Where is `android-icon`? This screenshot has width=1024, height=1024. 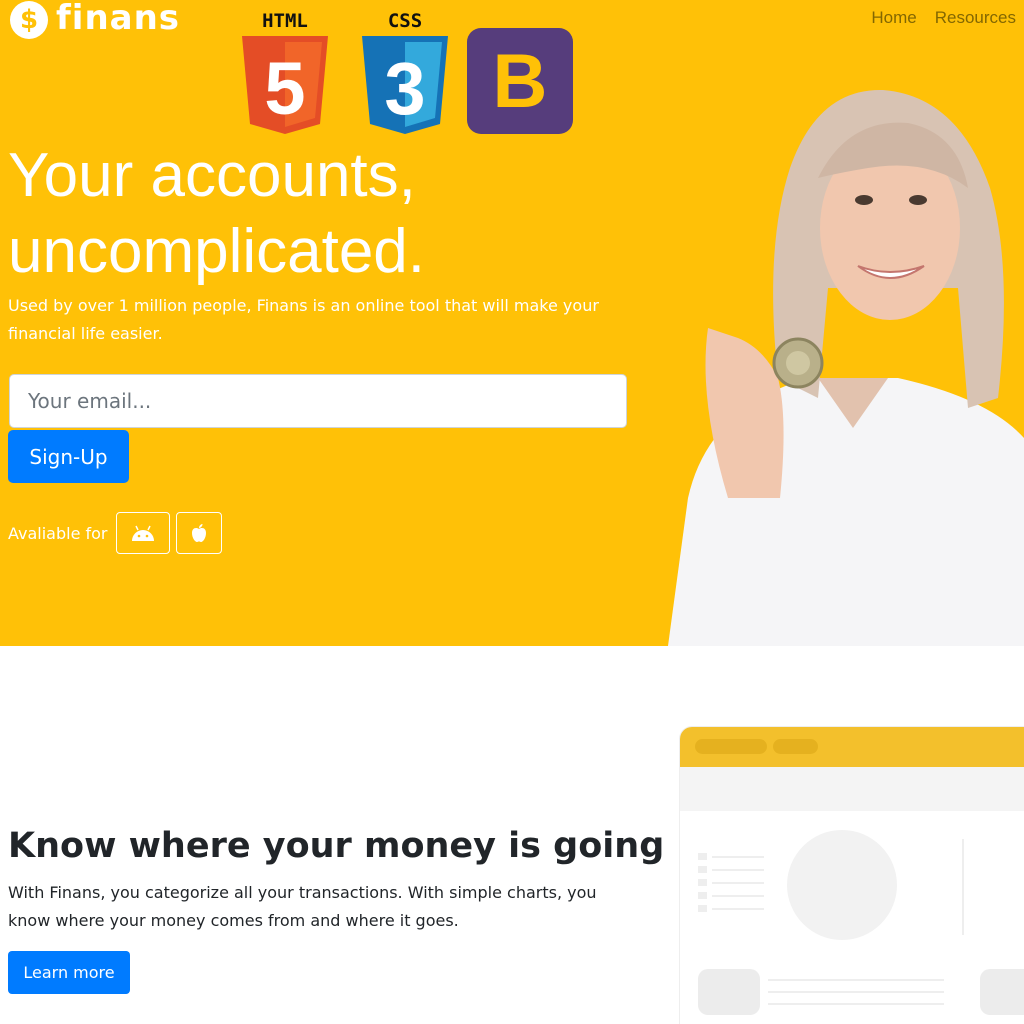 android-icon is located at coordinates (142, 533).